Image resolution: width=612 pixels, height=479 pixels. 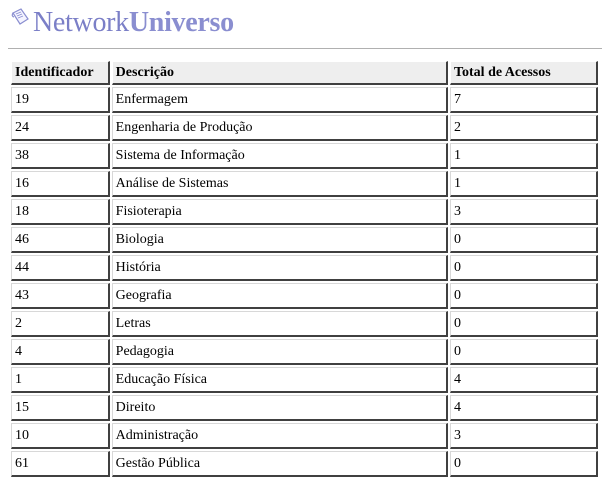 What do you see at coordinates (60, 184) in the screenshot?
I see `cell-identificador: 16` at bounding box center [60, 184].